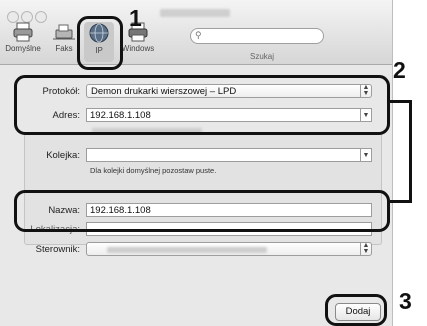  I want to click on toolbar-fax: Faks, so click(64, 42).